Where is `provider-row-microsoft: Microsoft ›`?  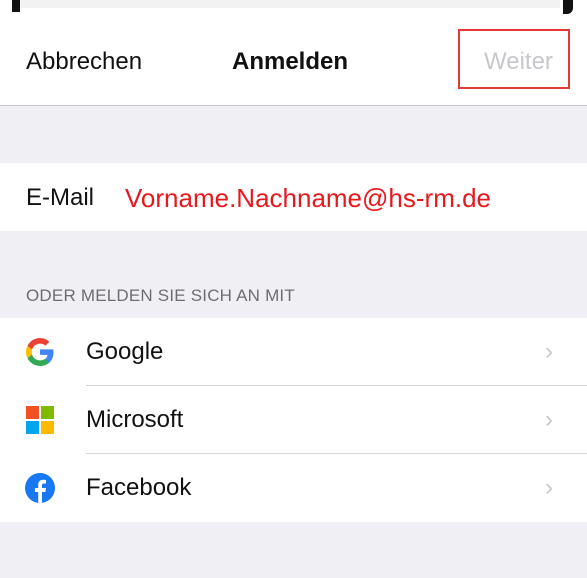 provider-row-microsoft: Microsoft › is located at coordinates (293, 420).